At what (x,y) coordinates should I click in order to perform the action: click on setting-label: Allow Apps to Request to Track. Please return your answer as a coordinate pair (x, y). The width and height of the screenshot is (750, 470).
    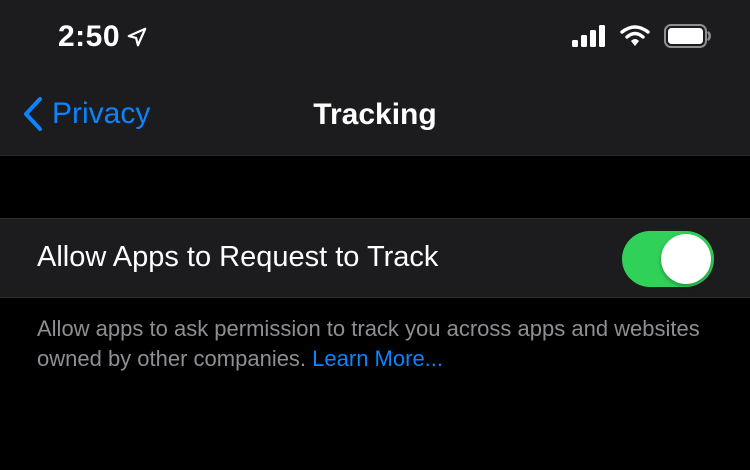
    Looking at the image, I should click on (238, 257).